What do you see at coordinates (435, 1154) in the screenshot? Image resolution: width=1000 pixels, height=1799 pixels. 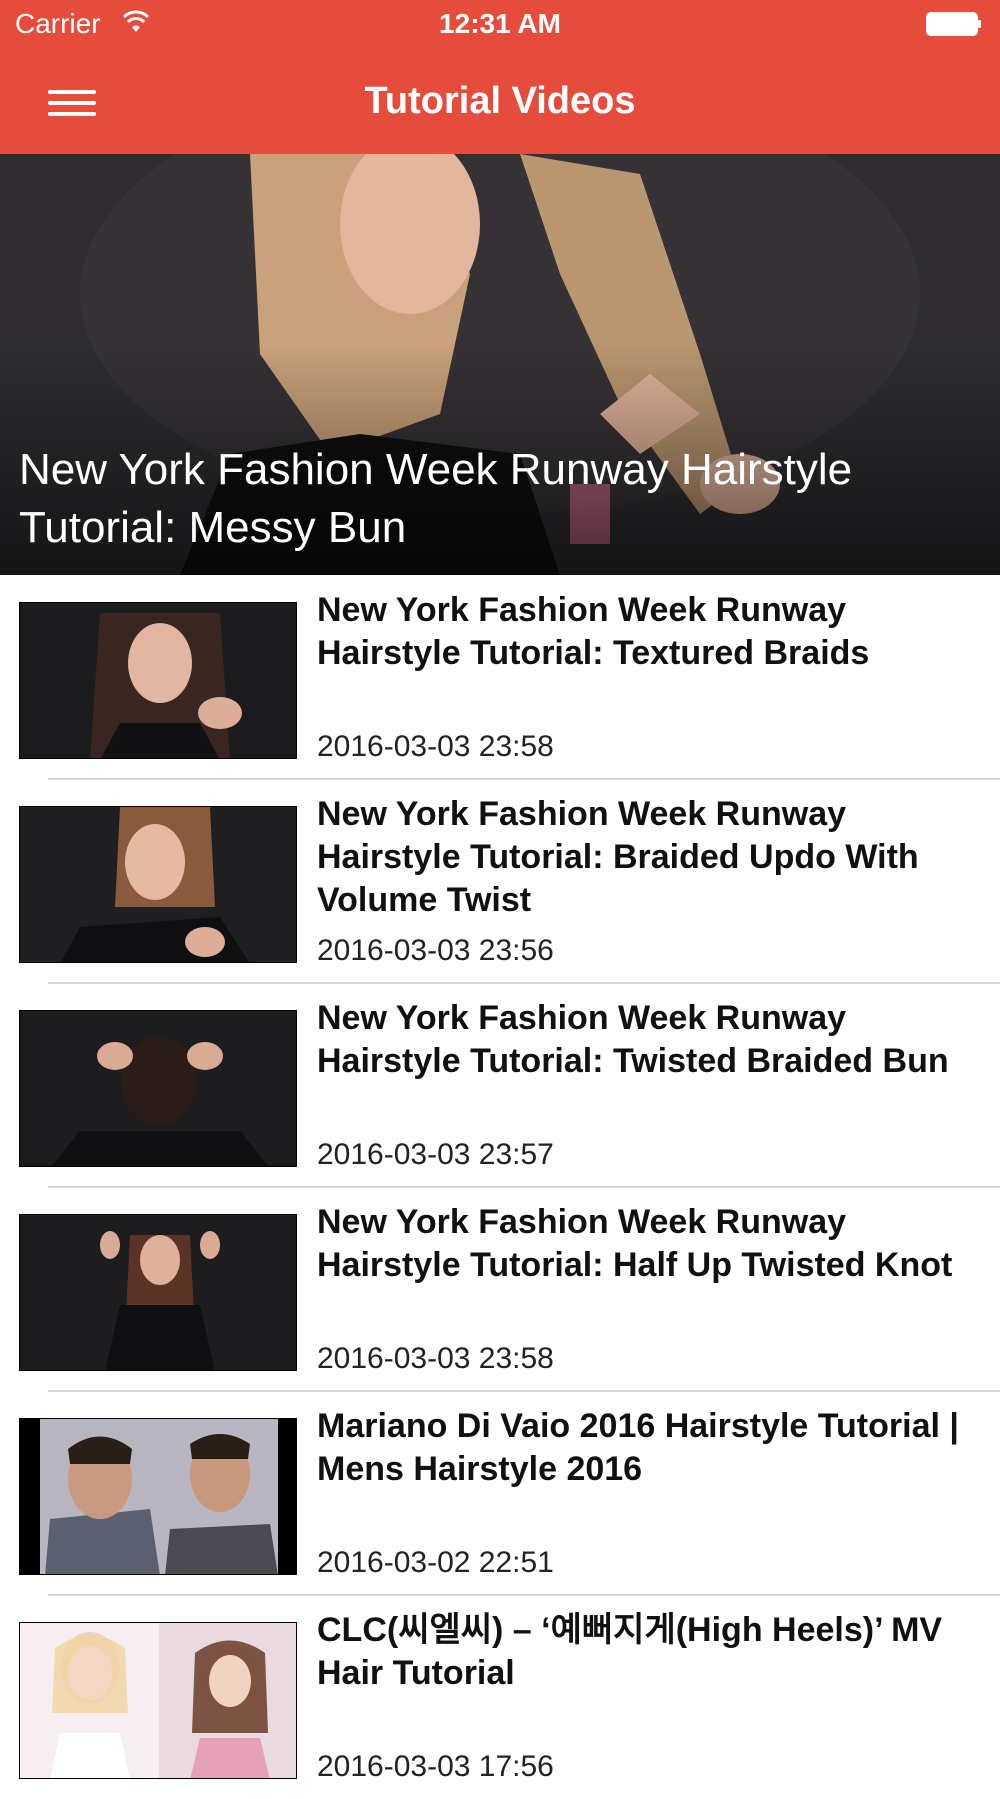 I see `video-date: 2016-03-03 23:57` at bounding box center [435, 1154].